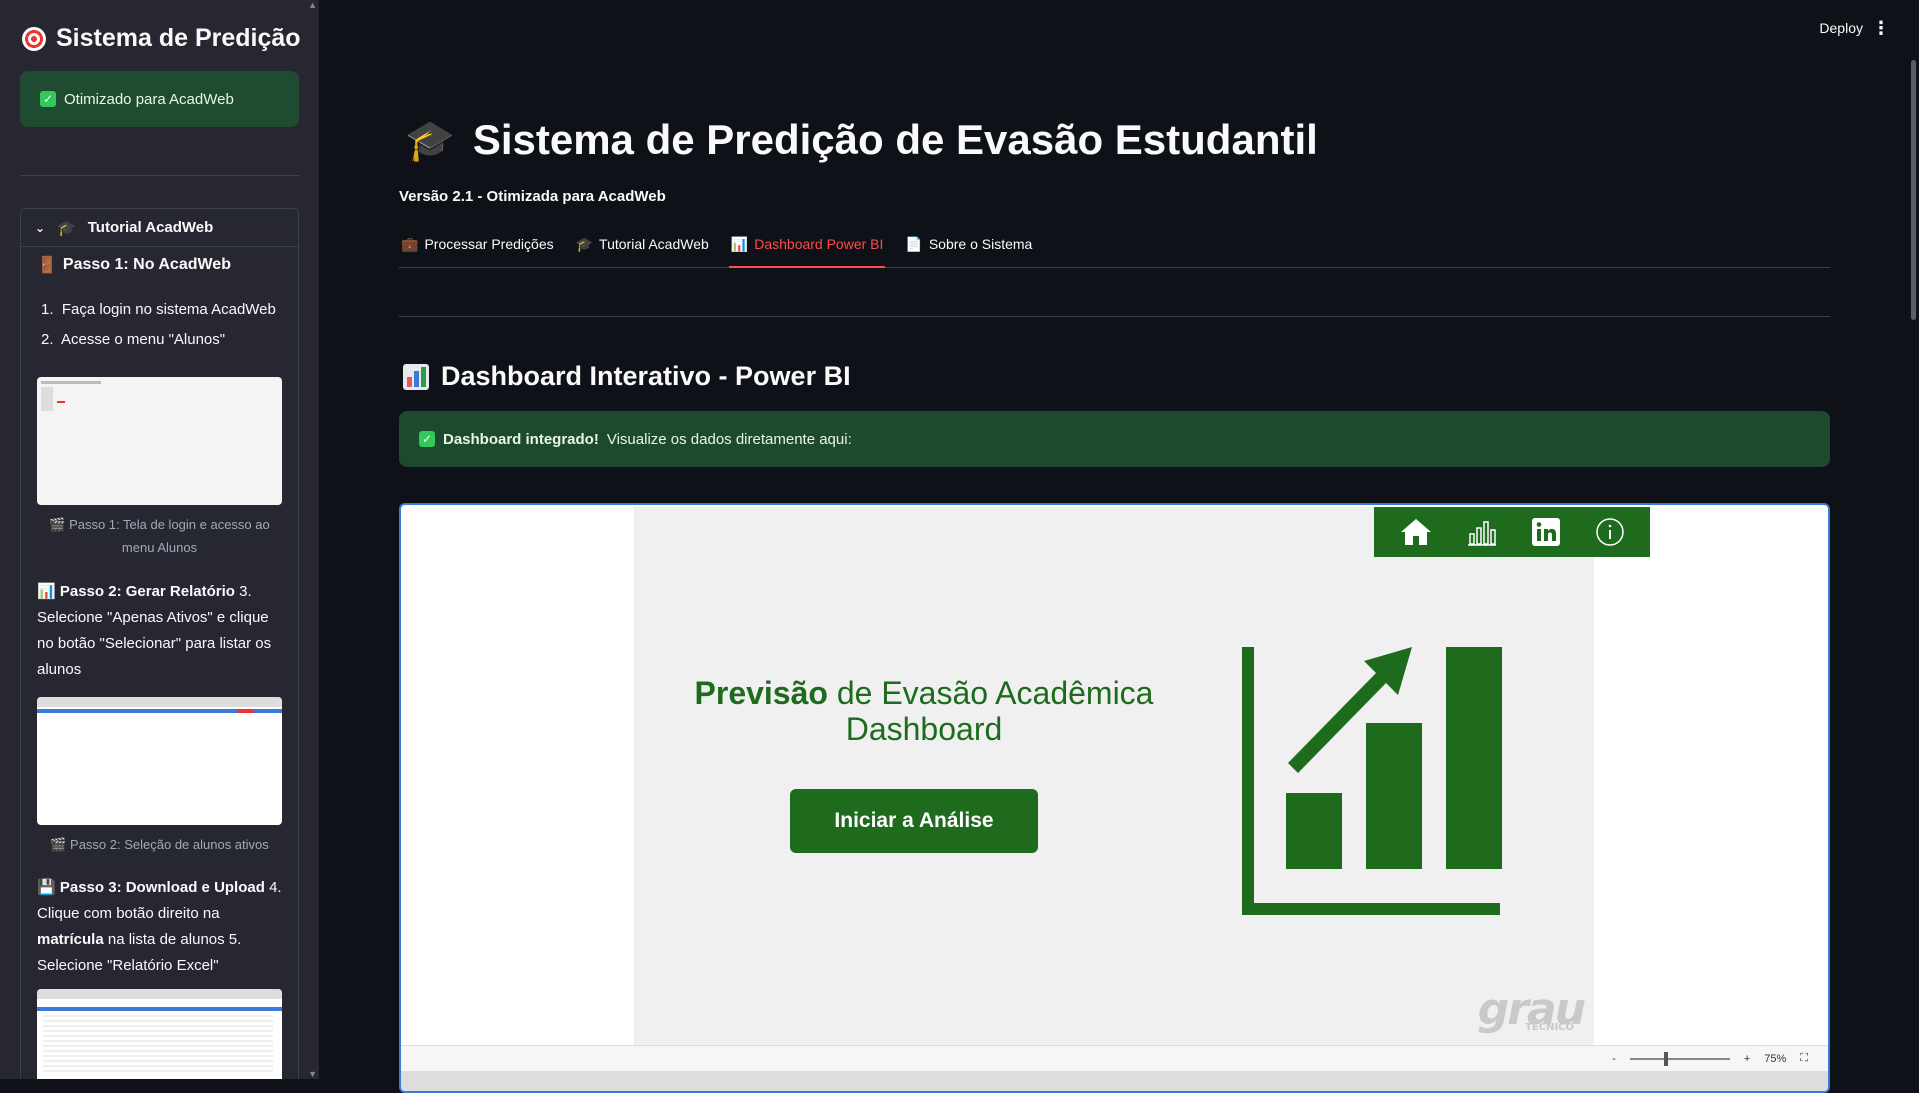 Image resolution: width=1919 pixels, height=1093 pixels. I want to click on list-item: 1. Faça login no sistema AcadWeb, so click(158, 309).